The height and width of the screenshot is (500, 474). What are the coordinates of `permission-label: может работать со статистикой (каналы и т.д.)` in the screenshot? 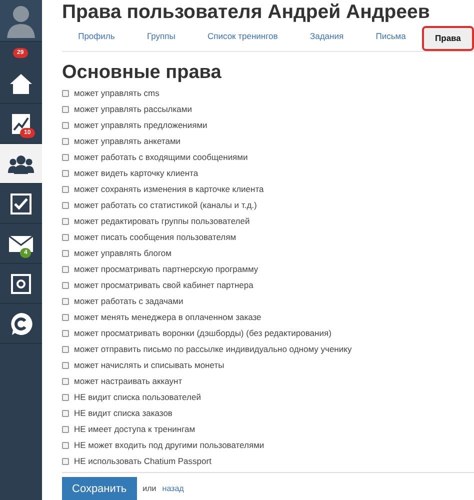 It's located at (165, 205).